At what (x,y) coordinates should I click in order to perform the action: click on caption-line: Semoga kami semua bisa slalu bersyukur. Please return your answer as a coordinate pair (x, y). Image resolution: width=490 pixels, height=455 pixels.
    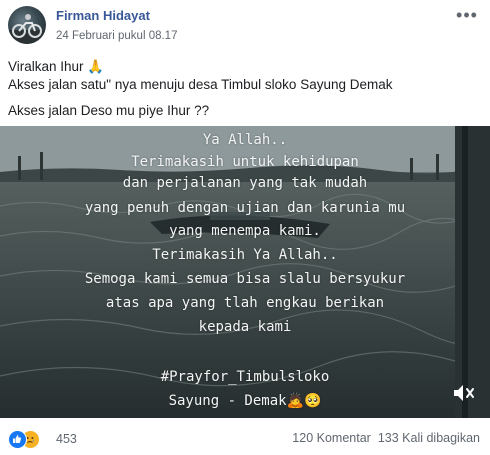
    Looking at the image, I should click on (245, 279).